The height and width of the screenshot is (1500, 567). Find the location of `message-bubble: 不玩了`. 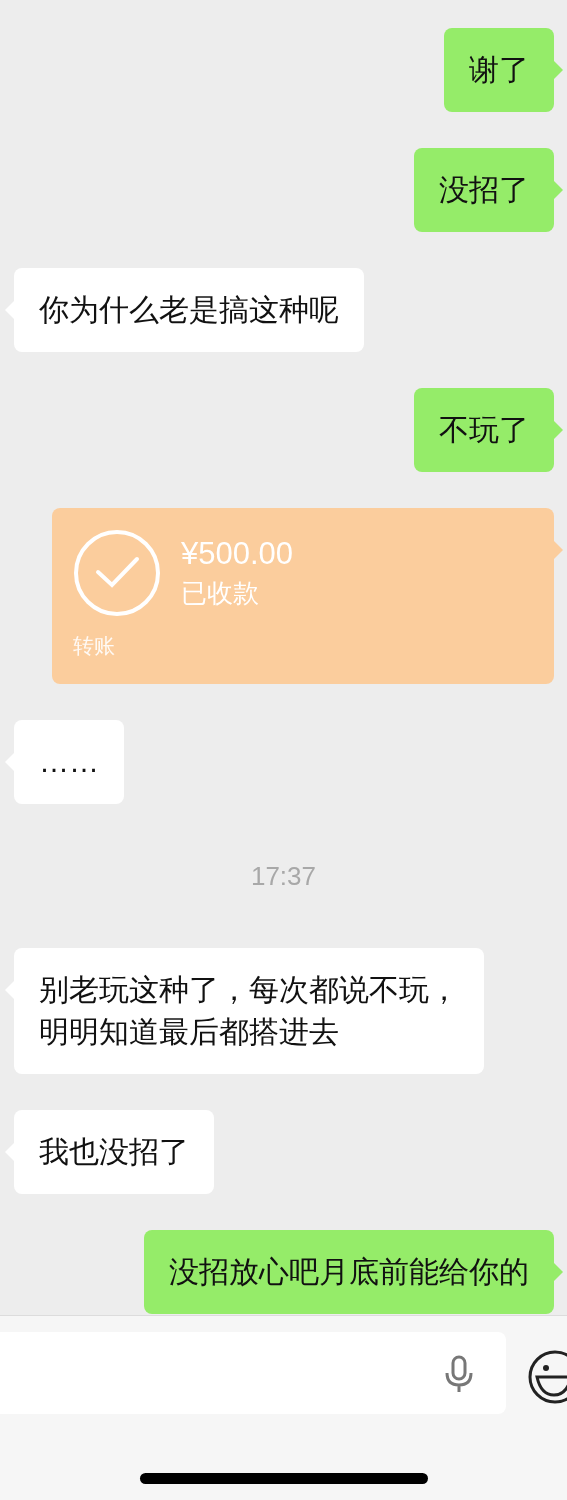

message-bubble: 不玩了 is located at coordinates (484, 430).